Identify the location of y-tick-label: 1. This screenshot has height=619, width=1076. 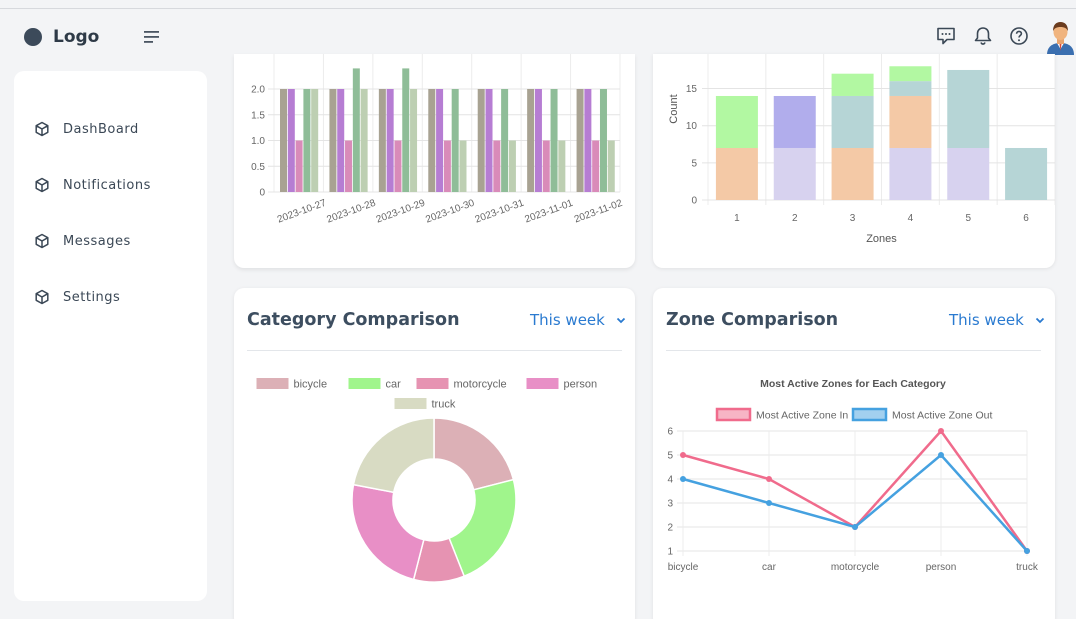
(670, 552).